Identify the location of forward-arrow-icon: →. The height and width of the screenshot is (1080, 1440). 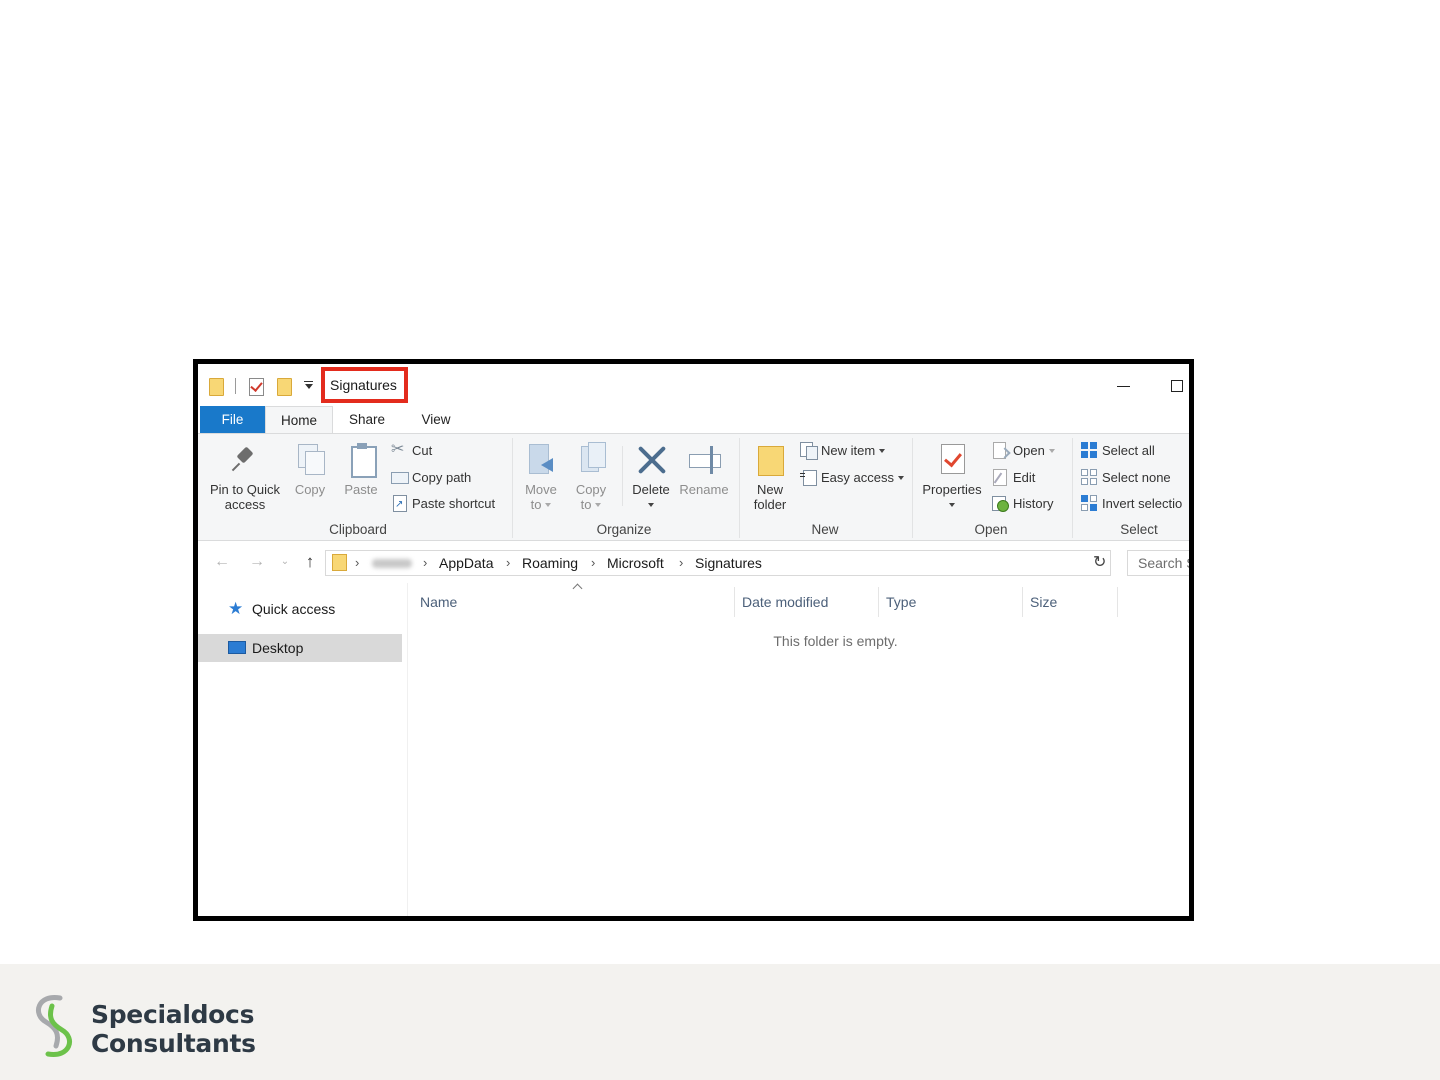
(257, 562).